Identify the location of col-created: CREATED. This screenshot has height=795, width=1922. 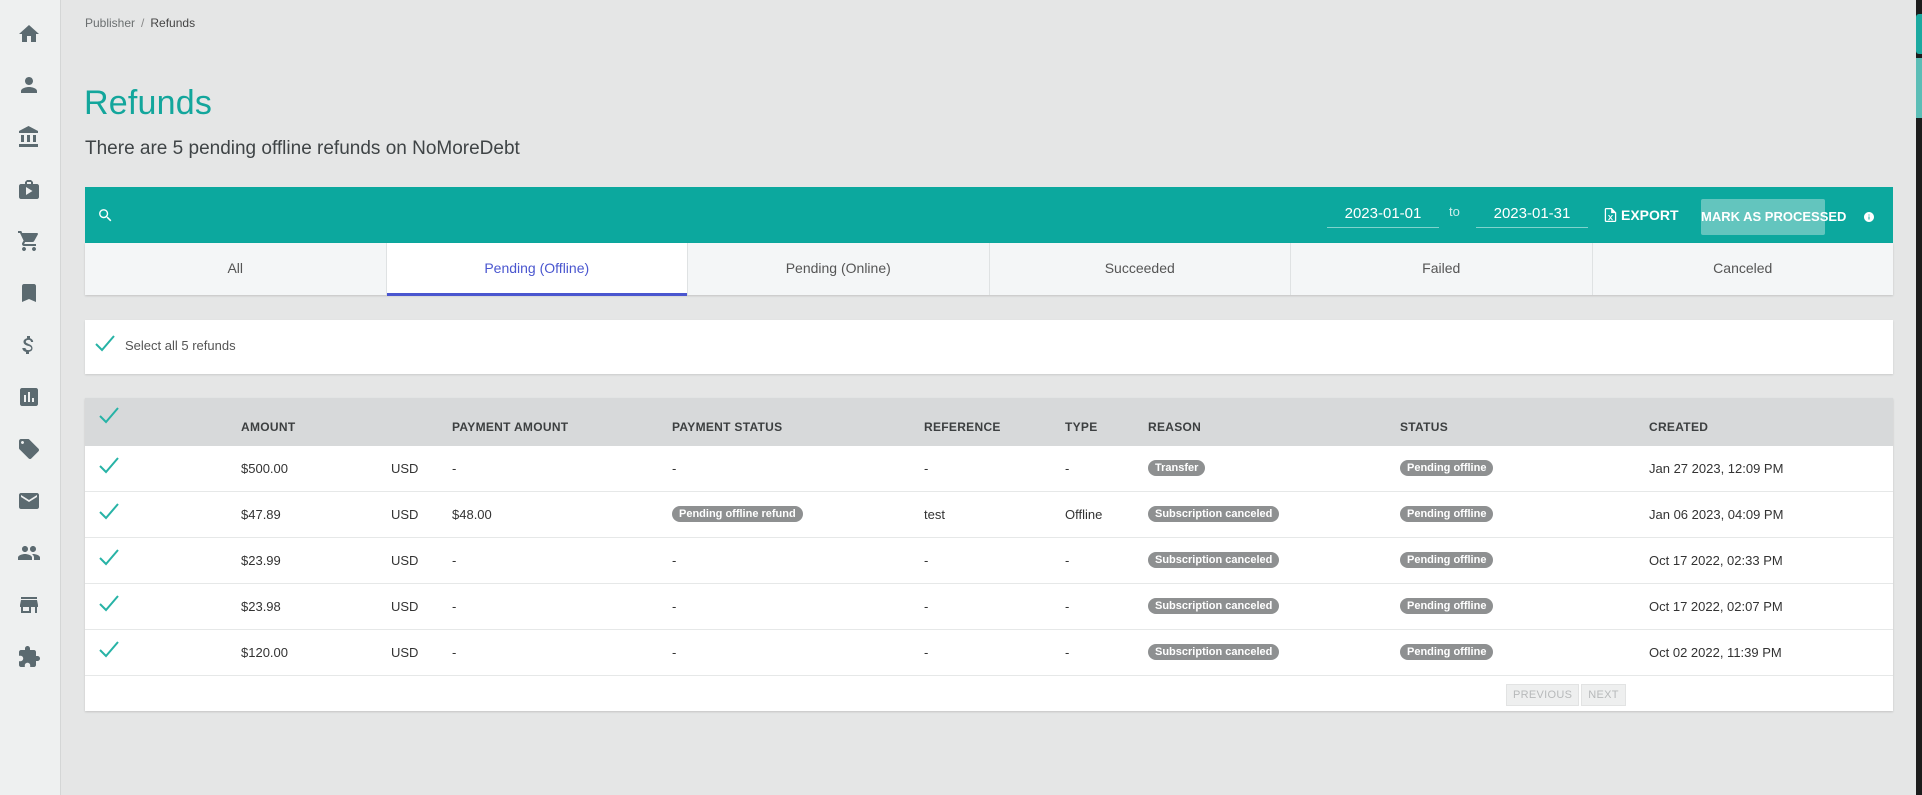
(1678, 427).